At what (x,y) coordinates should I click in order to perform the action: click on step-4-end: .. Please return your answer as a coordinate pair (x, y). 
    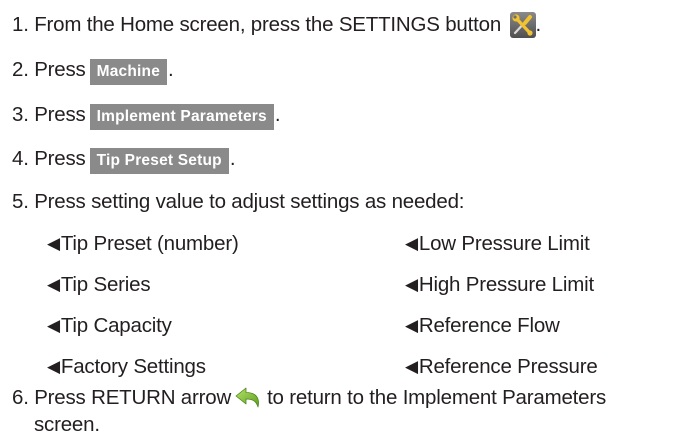
    Looking at the image, I should click on (232, 158).